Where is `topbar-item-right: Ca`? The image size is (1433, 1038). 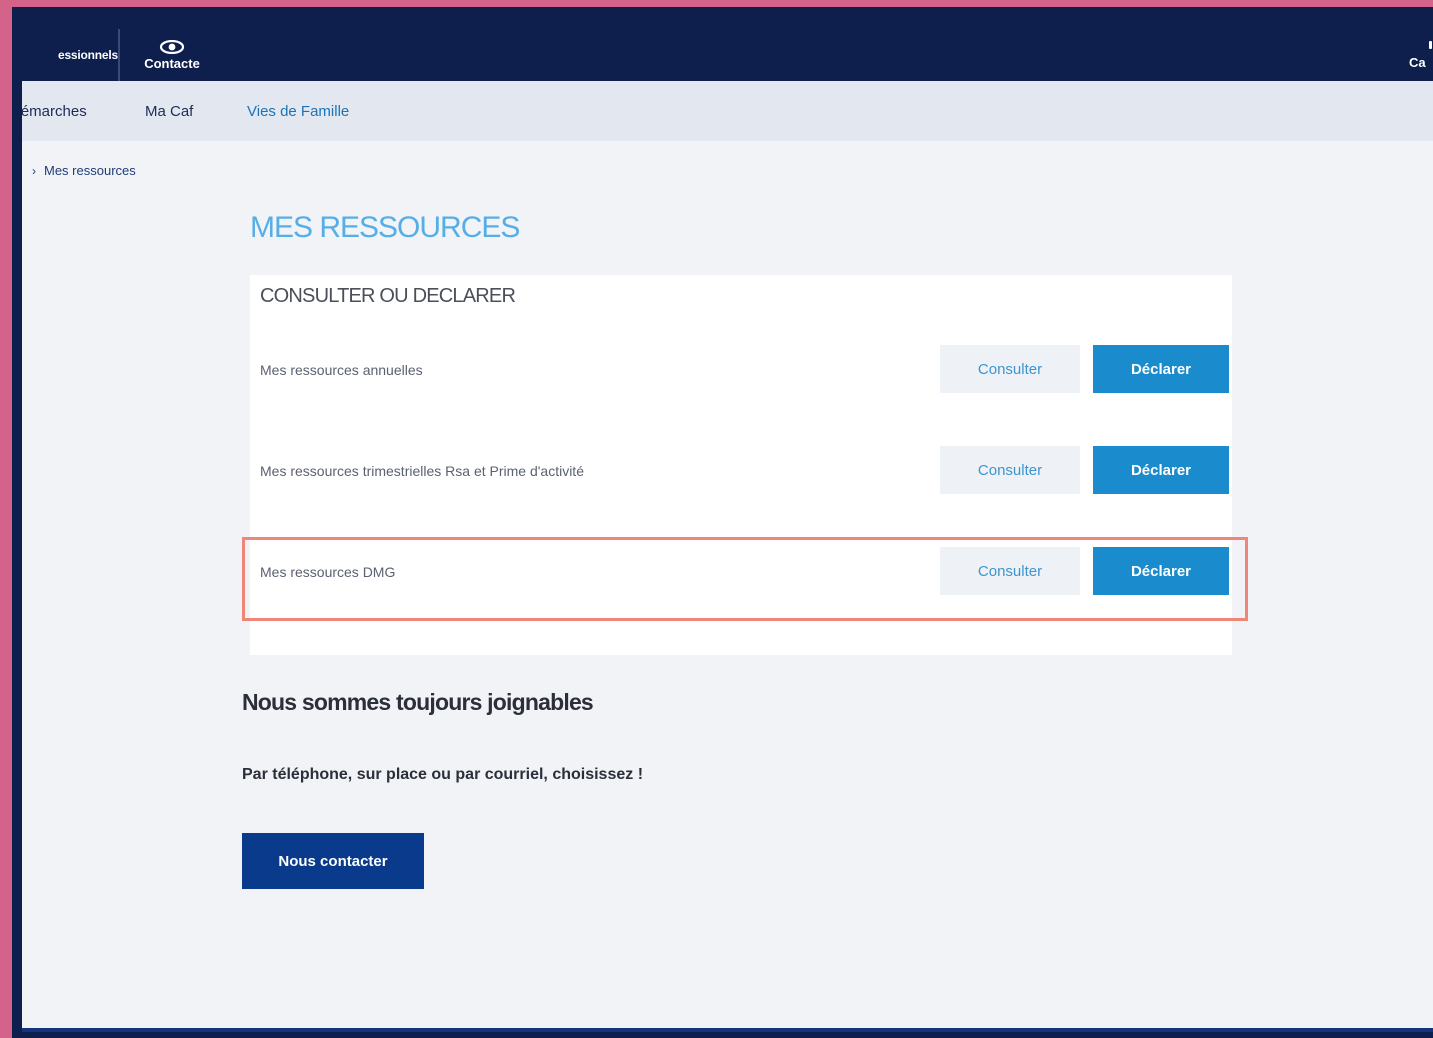 topbar-item-right: Ca is located at coordinates (1421, 55).